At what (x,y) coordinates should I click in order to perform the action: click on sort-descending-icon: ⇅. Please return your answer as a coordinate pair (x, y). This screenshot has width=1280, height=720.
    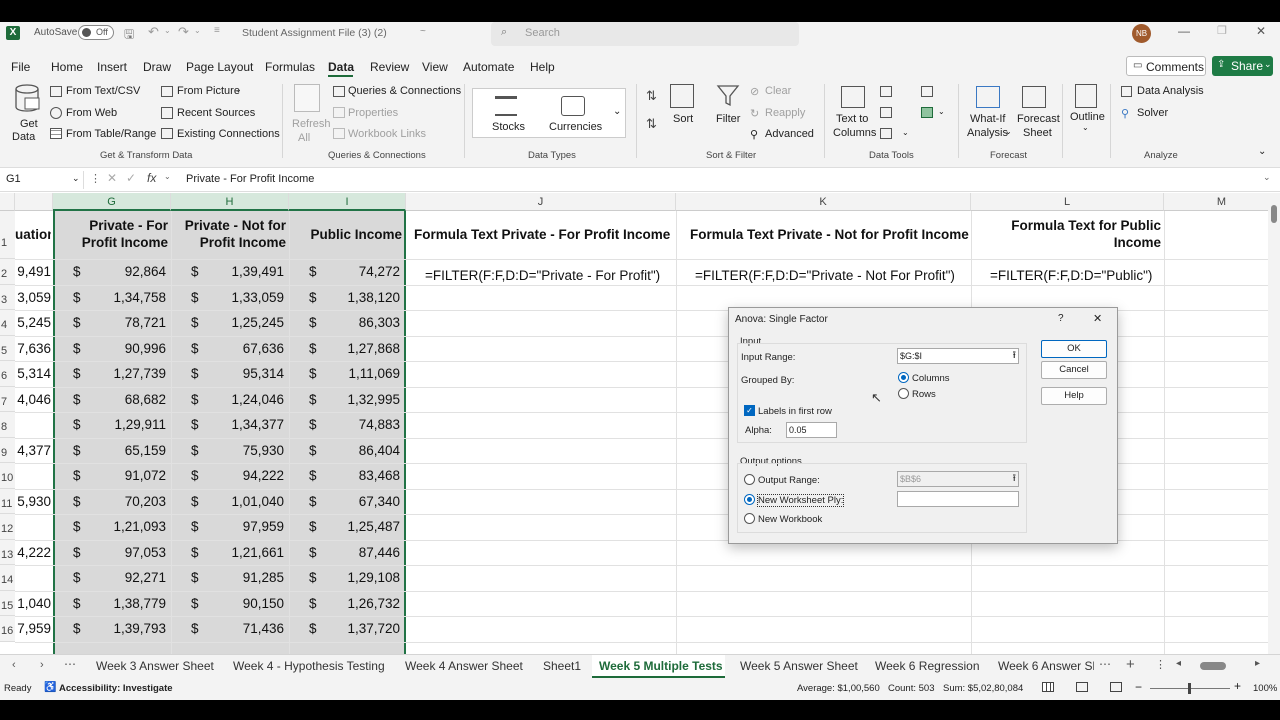
    Looking at the image, I should click on (651, 124).